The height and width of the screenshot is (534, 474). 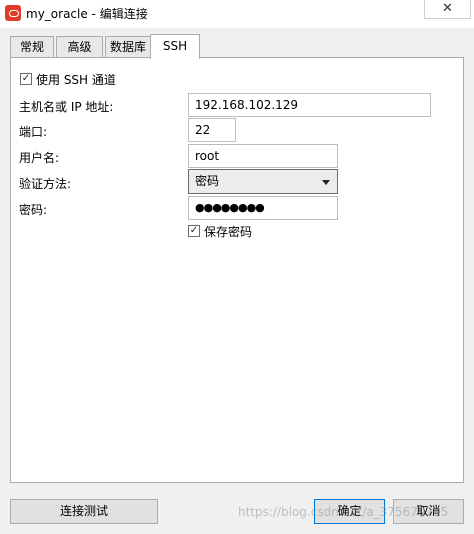 What do you see at coordinates (33, 210) in the screenshot?
I see `password-label: 密码:` at bounding box center [33, 210].